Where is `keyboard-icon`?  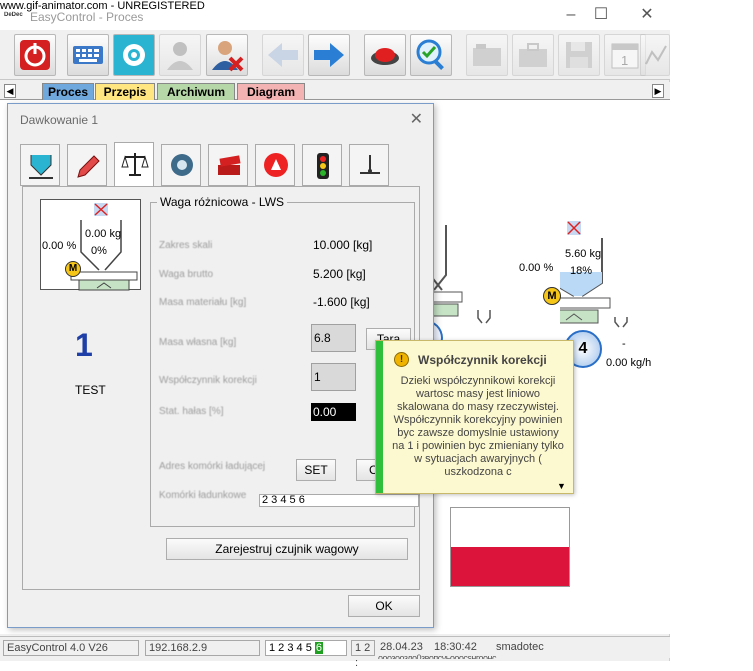
keyboard-icon is located at coordinates (88, 55).